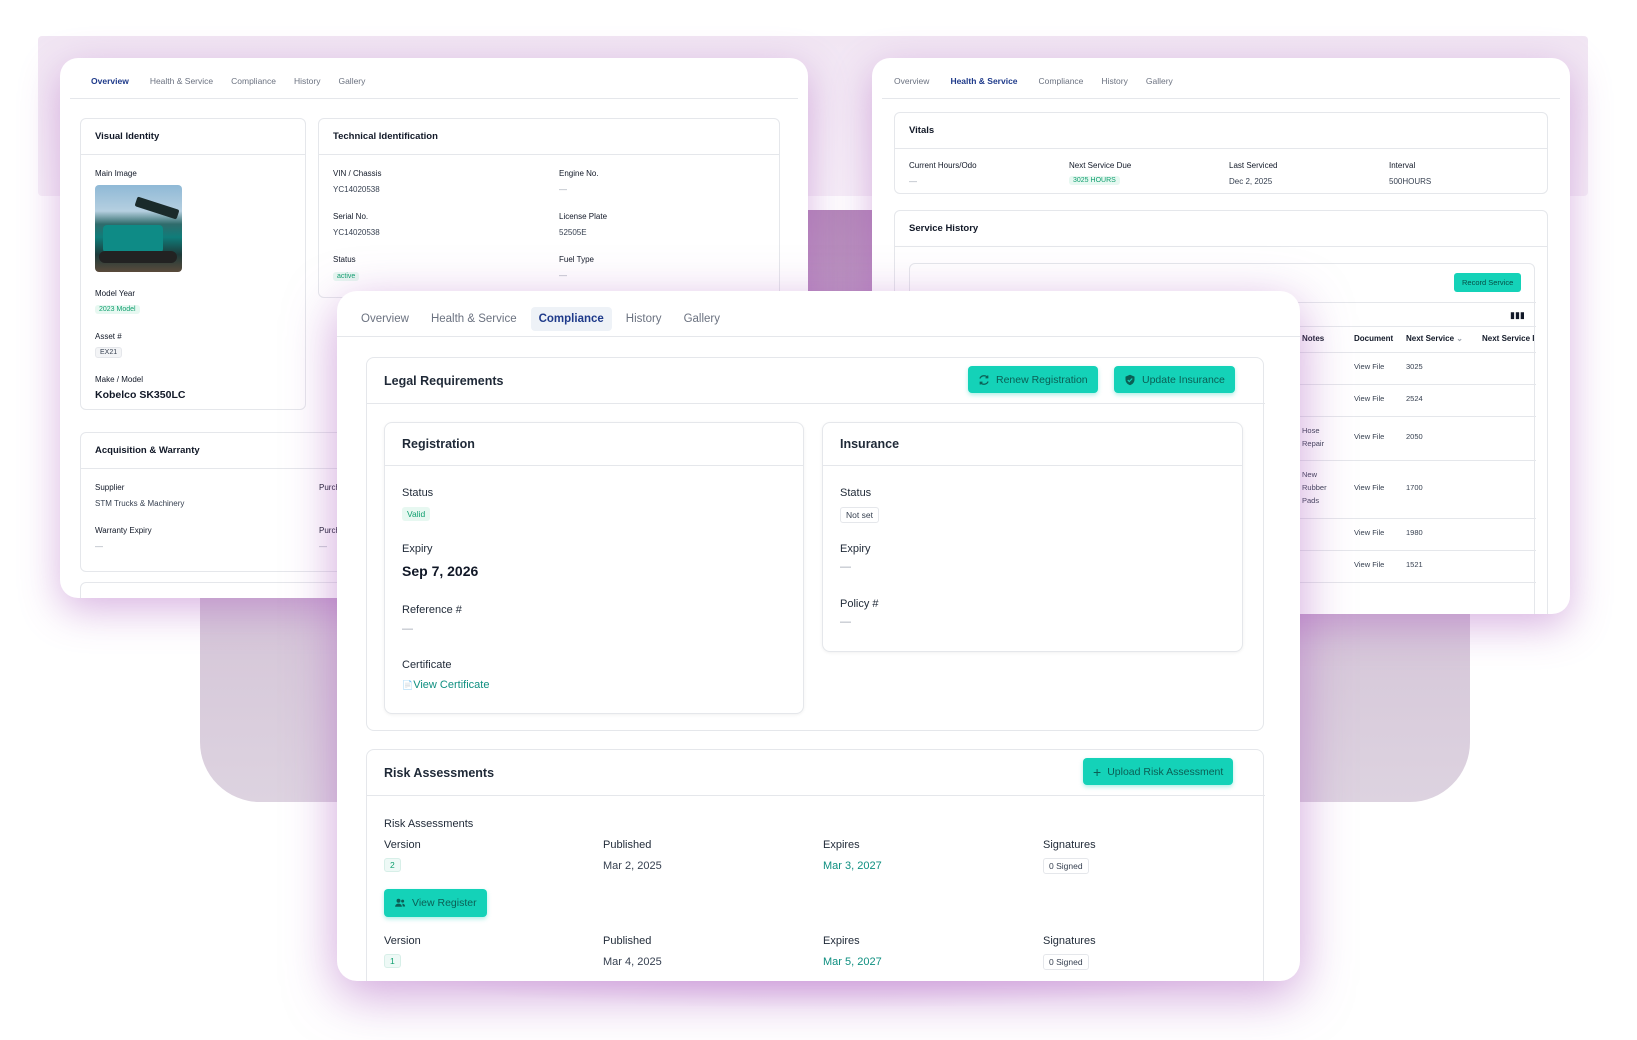 This screenshot has width=1637, height=1040. What do you see at coordinates (110, 487) in the screenshot?
I see `supplier-label: Supplier` at bounding box center [110, 487].